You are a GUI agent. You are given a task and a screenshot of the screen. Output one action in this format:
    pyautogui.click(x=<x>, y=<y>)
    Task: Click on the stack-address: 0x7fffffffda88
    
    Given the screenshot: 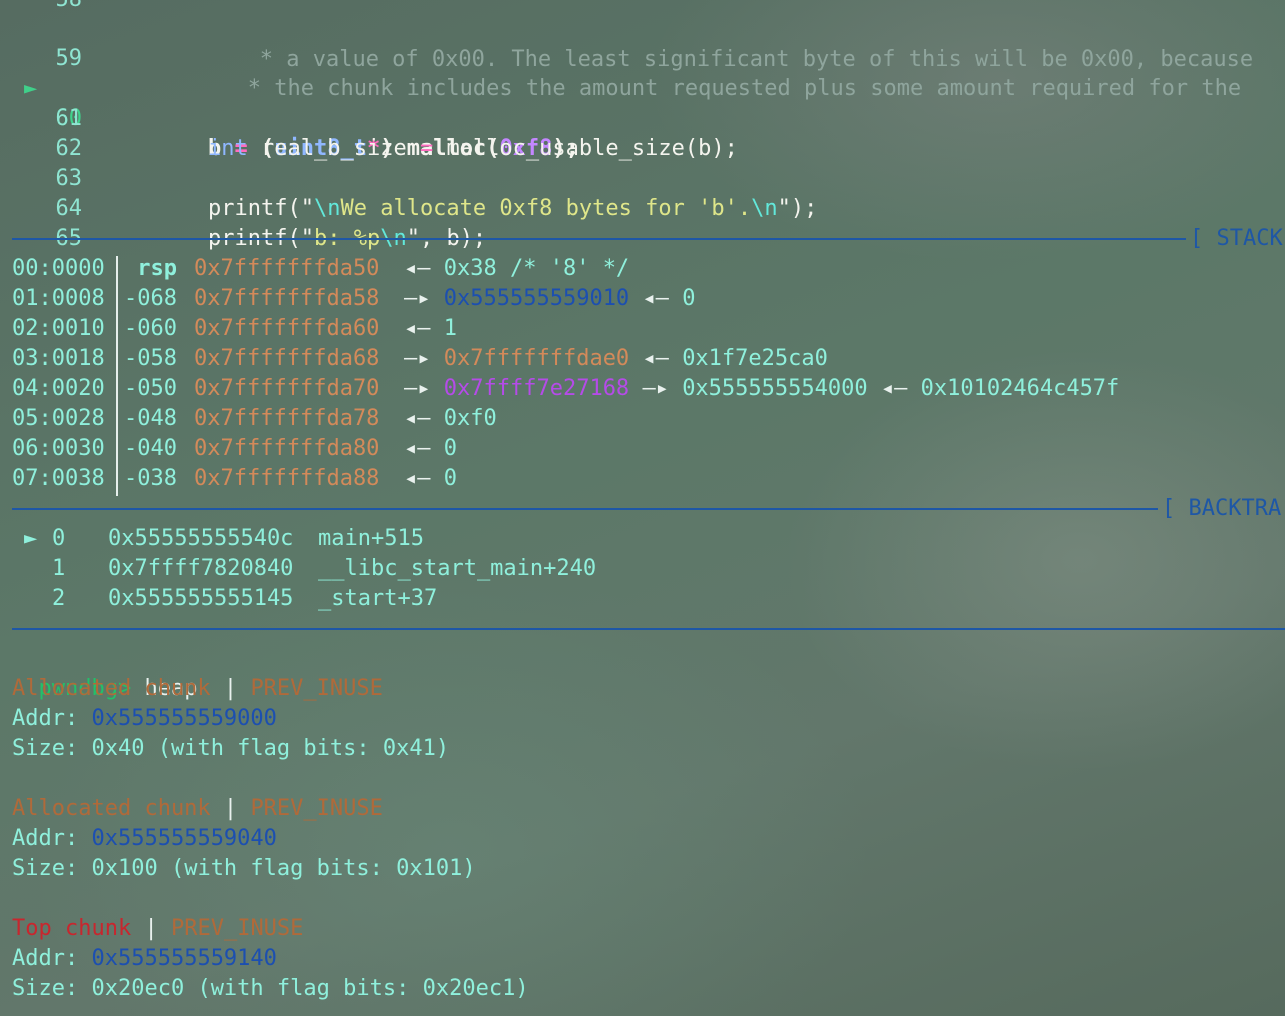 What is the action you would take?
    pyautogui.click(x=287, y=478)
    